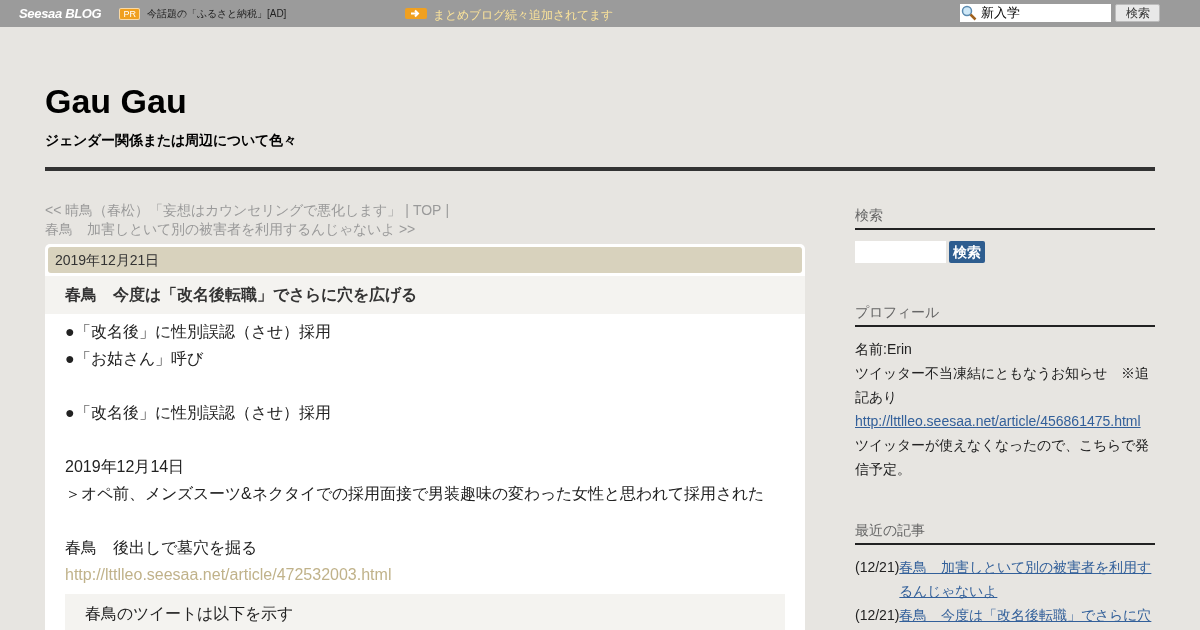  What do you see at coordinates (129, 13) in the screenshot?
I see `pr-badge: PR` at bounding box center [129, 13].